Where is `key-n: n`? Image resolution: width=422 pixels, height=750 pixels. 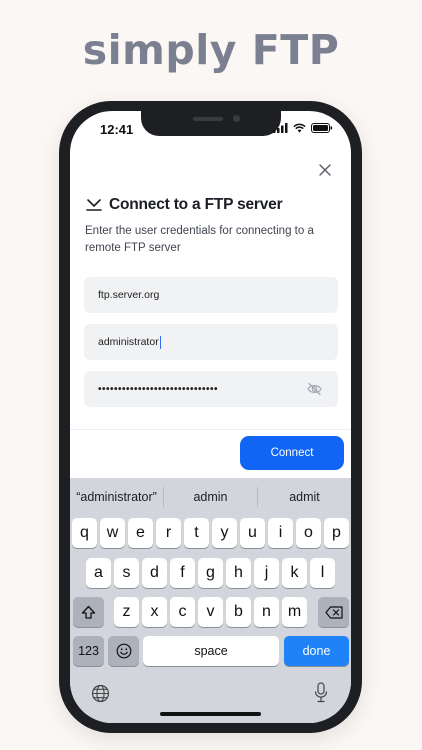 key-n: n is located at coordinates (266, 612).